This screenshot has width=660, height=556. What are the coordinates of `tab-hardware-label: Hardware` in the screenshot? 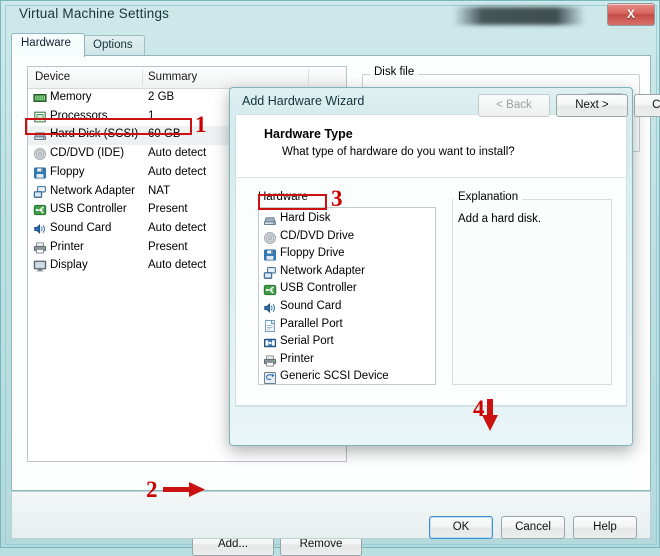 It's located at (46, 43).